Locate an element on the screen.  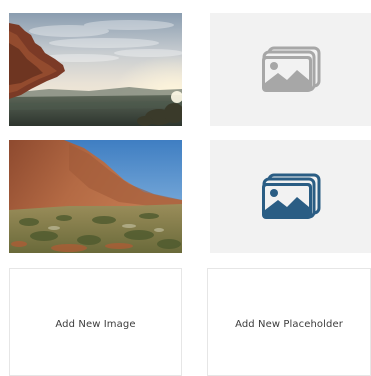
add-new-image-label: Add New Image is located at coordinates (95, 324).